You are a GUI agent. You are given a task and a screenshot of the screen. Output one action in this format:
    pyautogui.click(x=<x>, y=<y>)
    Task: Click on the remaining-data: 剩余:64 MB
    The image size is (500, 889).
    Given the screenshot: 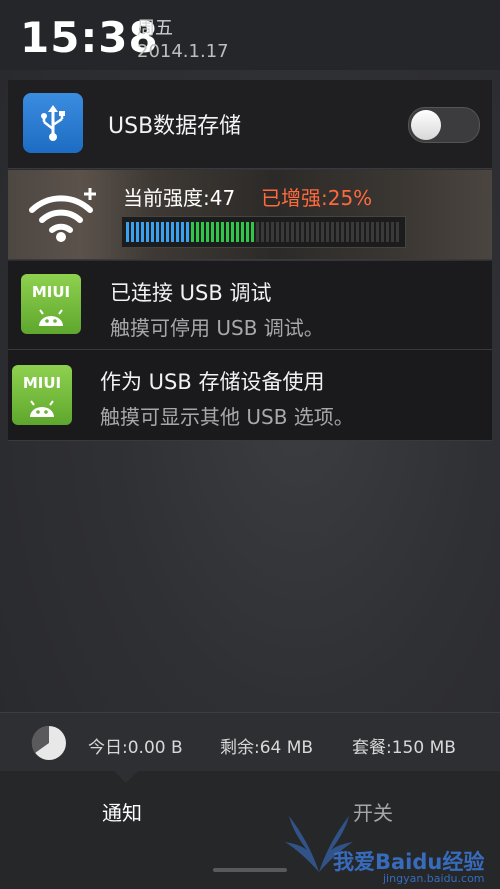 What is the action you would take?
    pyautogui.click(x=267, y=748)
    